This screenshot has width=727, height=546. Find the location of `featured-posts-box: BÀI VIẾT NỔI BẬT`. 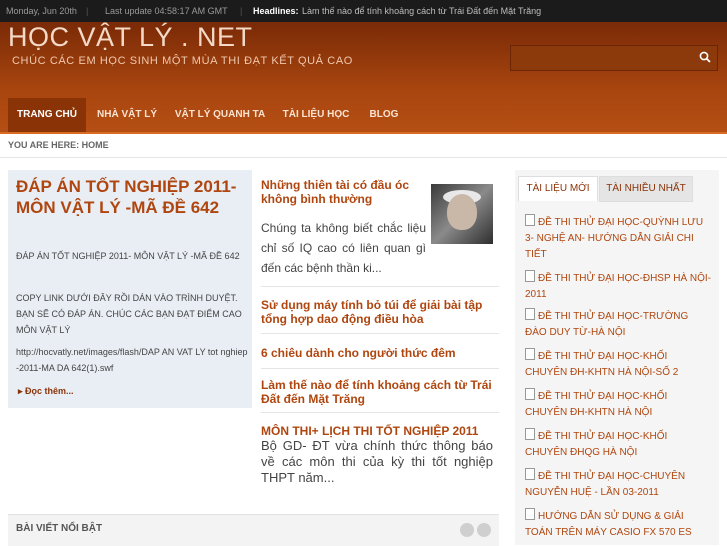

featured-posts-box: BÀI VIẾT NỔI BẬT is located at coordinates (253, 530).